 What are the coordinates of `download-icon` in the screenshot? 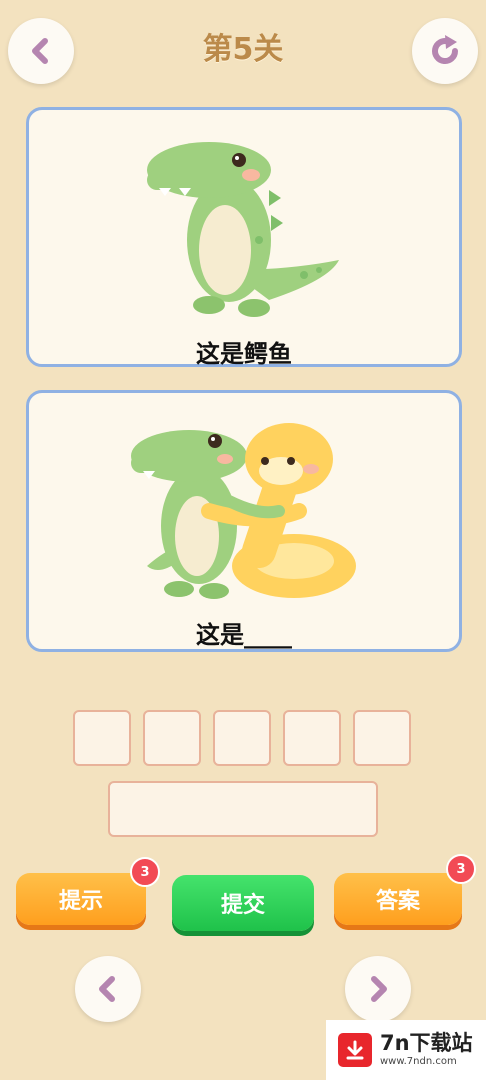 It's located at (355, 1050).